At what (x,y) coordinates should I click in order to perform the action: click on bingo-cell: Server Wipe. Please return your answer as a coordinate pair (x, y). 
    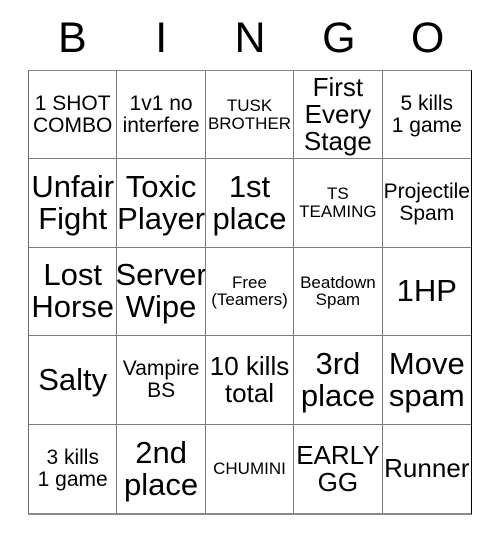
    Looking at the image, I should click on (161, 292).